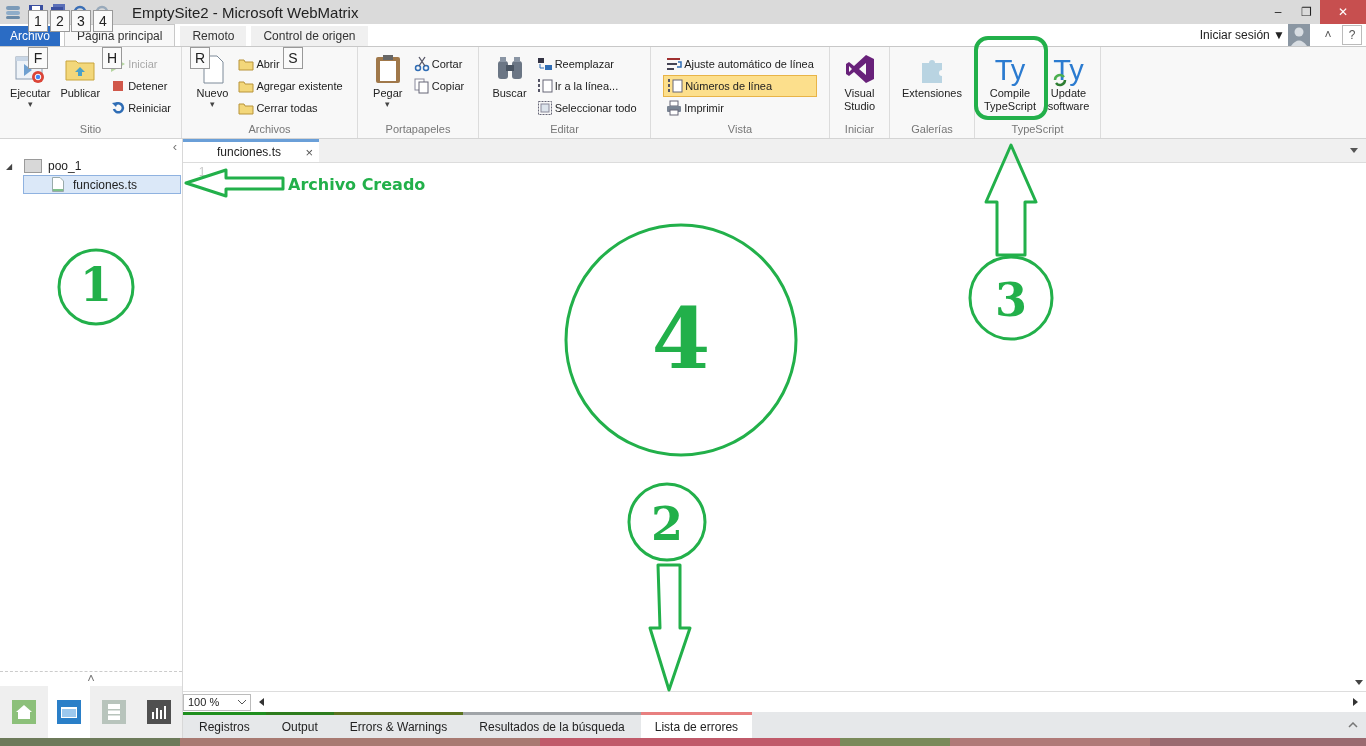  What do you see at coordinates (90, 130) in the screenshot?
I see `group-label: Sitio` at bounding box center [90, 130].